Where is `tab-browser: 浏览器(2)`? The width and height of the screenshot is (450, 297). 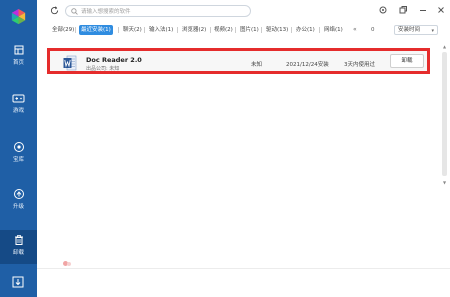 tab-browser: 浏览器(2) is located at coordinates (194, 30).